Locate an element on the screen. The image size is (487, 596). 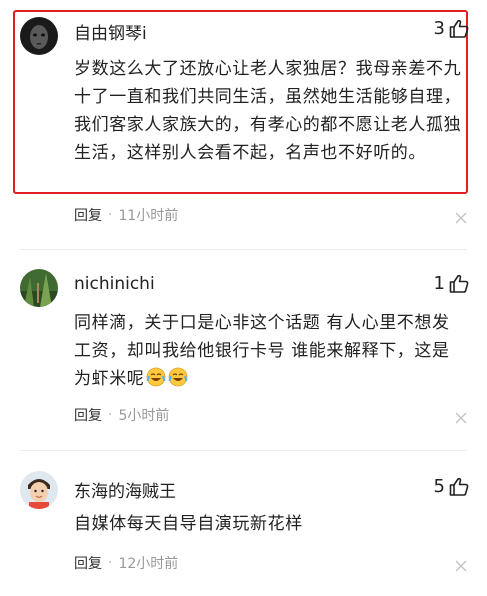
comment-meta: 回复 · 5小时前 is located at coordinates (121, 415).